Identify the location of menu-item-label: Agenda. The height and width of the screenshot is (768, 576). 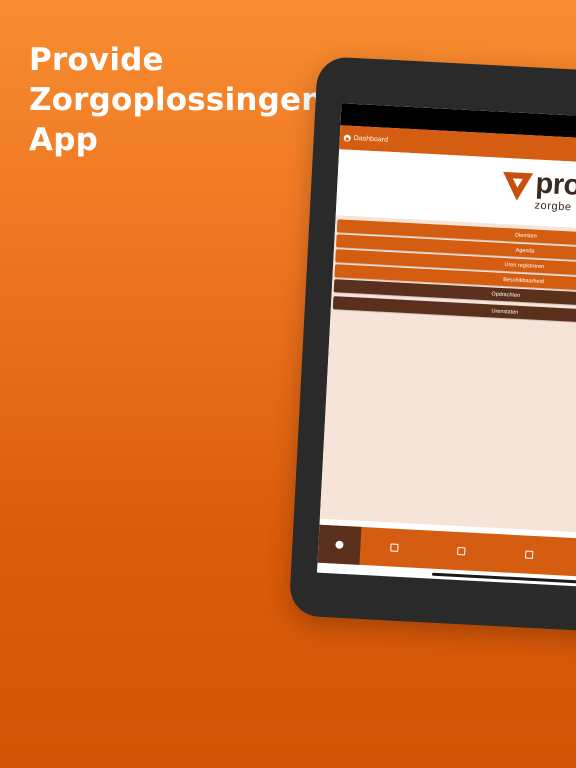
(525, 251).